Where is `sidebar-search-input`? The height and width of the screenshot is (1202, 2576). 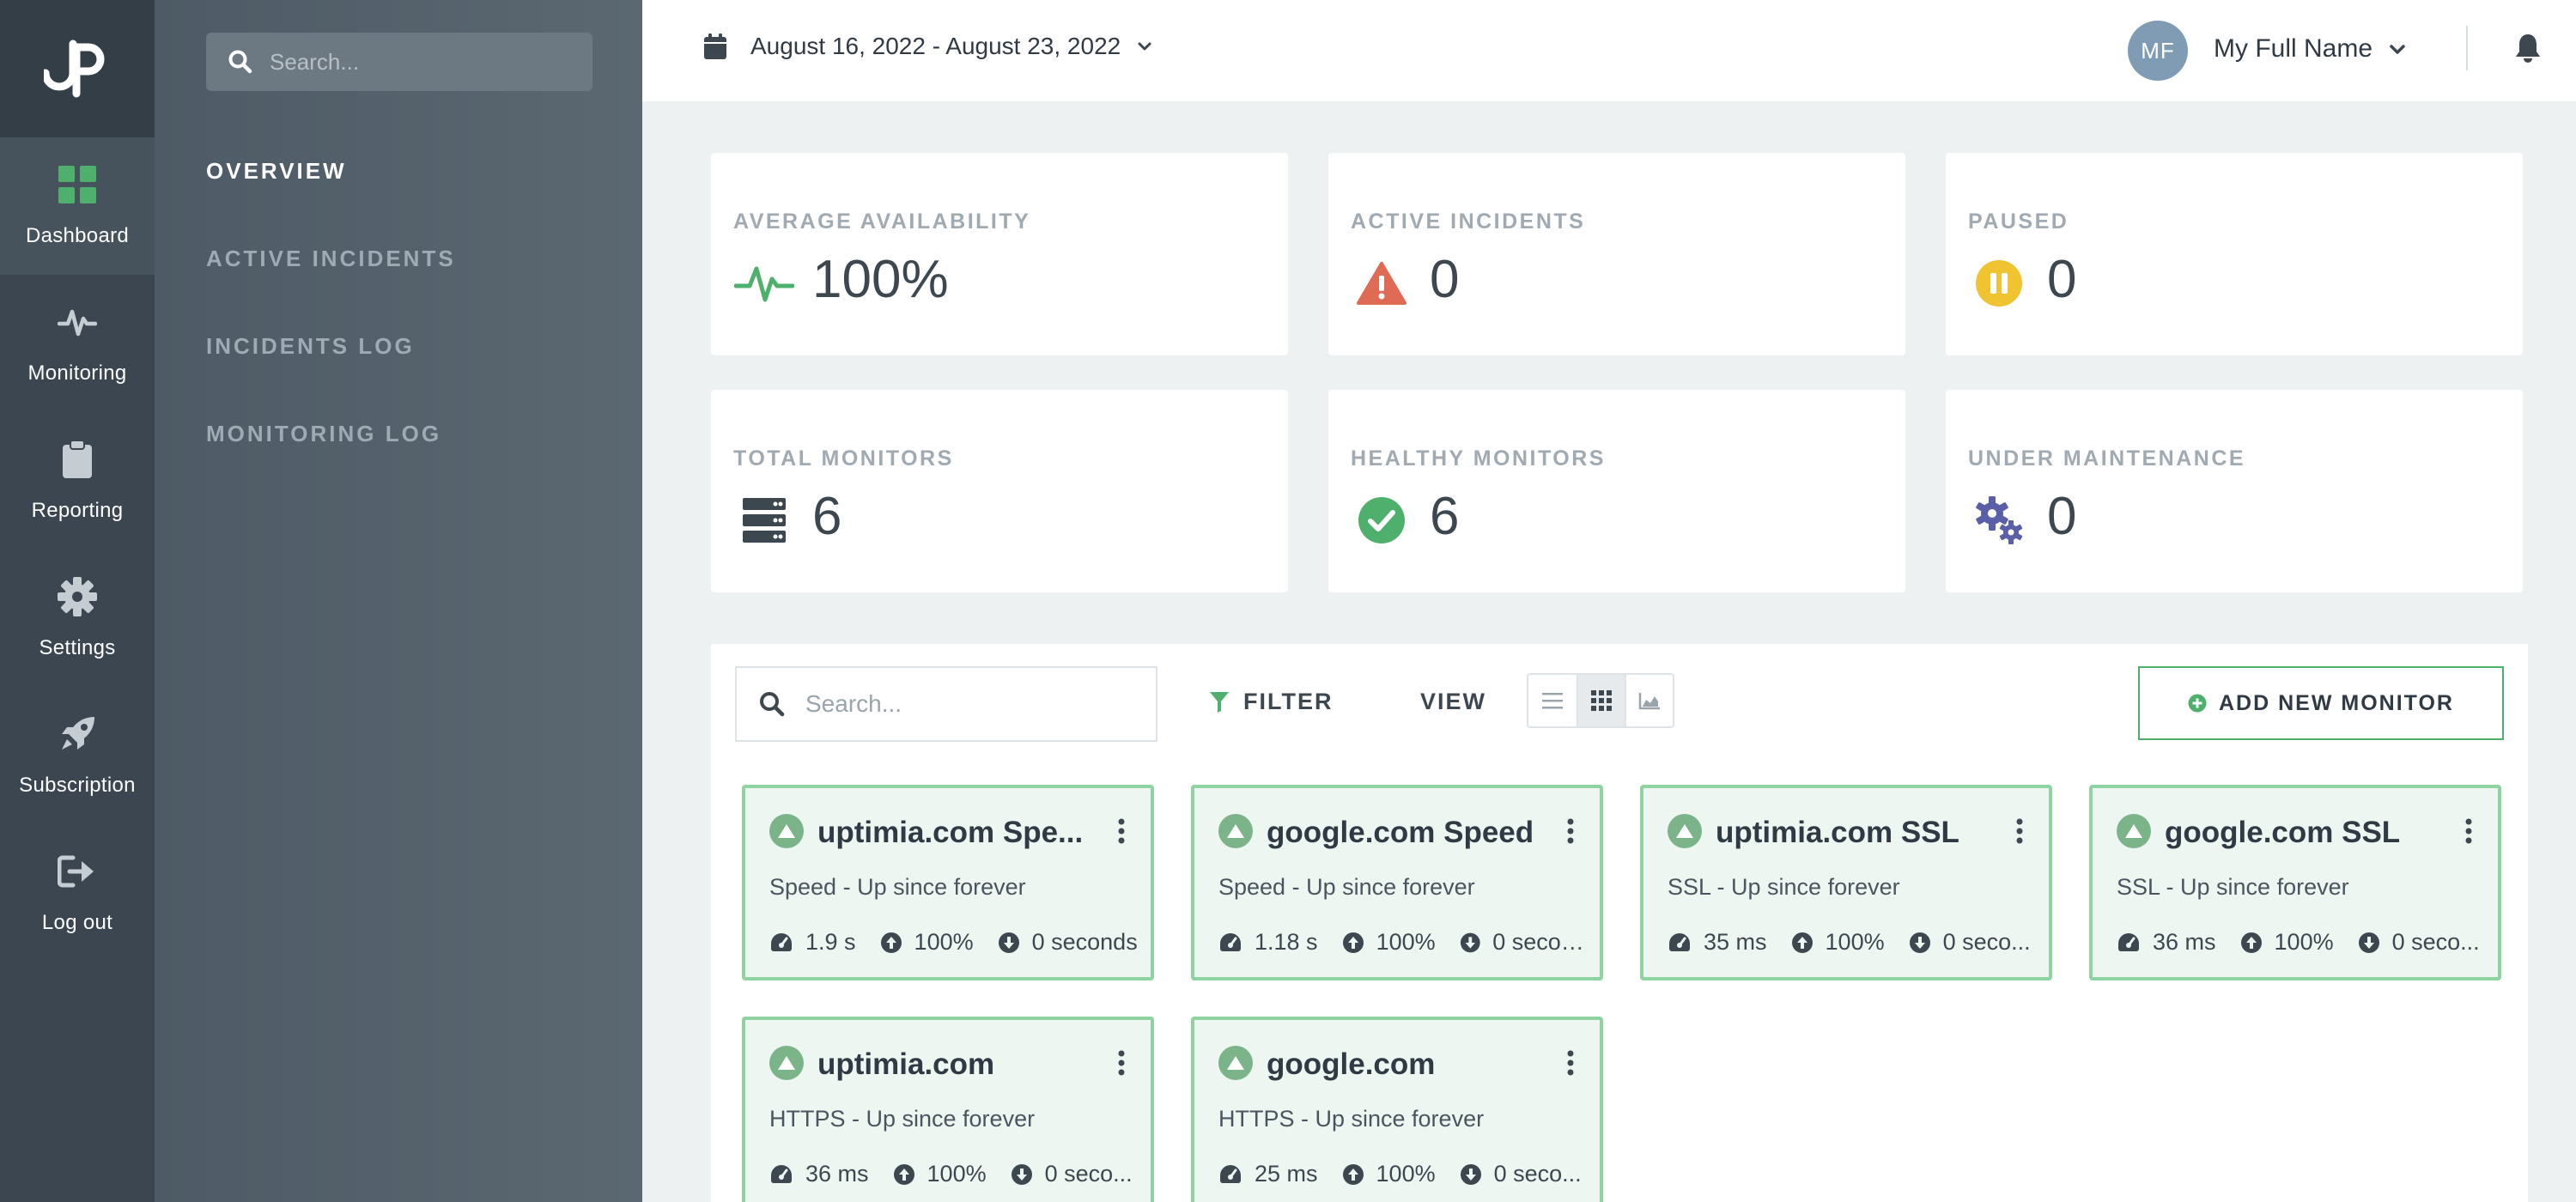 sidebar-search-input is located at coordinates (424, 62).